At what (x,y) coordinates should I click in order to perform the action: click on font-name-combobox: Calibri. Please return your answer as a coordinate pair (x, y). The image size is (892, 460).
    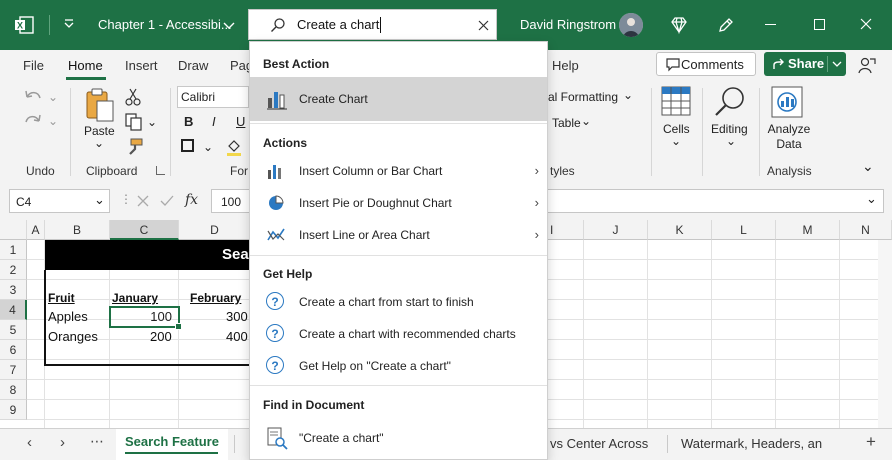
    Looking at the image, I should click on (213, 97).